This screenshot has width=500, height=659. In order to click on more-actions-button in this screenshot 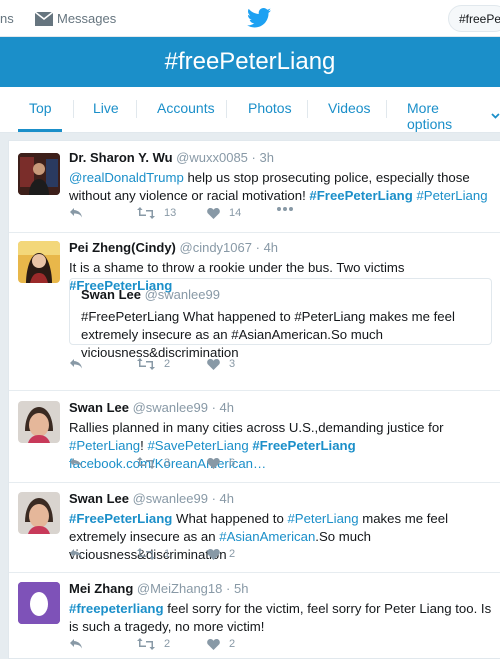, I will do `click(285, 209)`.